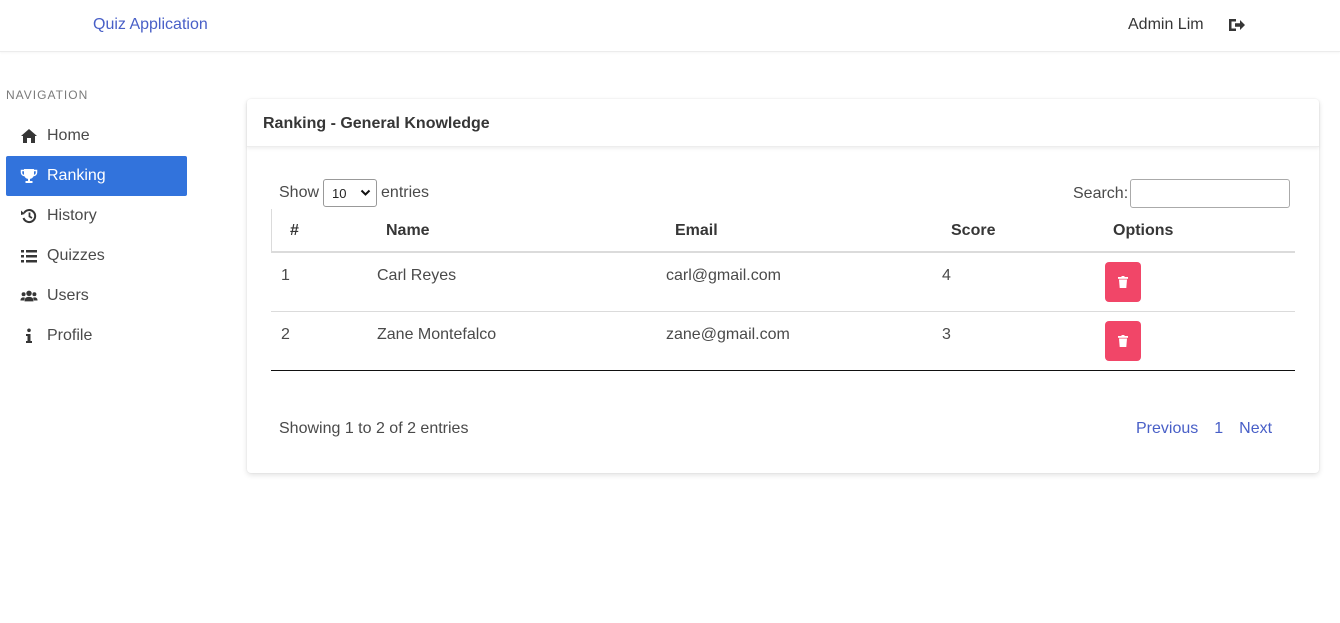 The image size is (1340, 623). What do you see at coordinates (96, 136) in the screenshot?
I see `sidebar-item-home: Home` at bounding box center [96, 136].